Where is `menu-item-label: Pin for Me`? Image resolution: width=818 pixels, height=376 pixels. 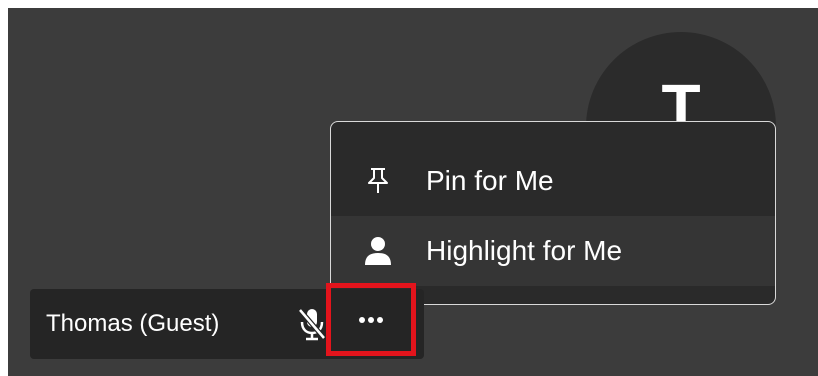
menu-item-label: Pin for Me is located at coordinates (490, 180).